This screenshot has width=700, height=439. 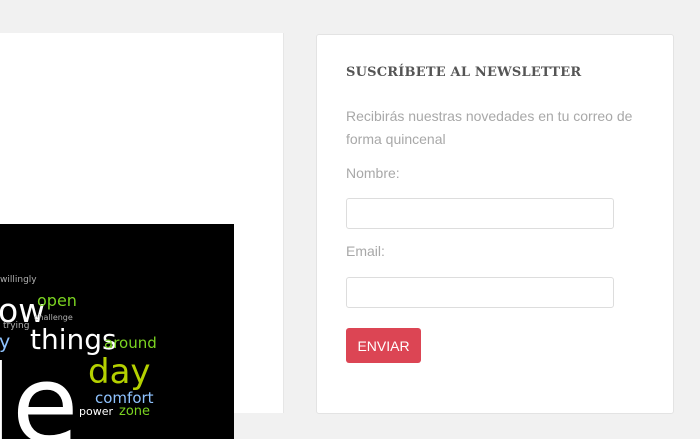 I want to click on email-label: Email:, so click(x=365, y=251).